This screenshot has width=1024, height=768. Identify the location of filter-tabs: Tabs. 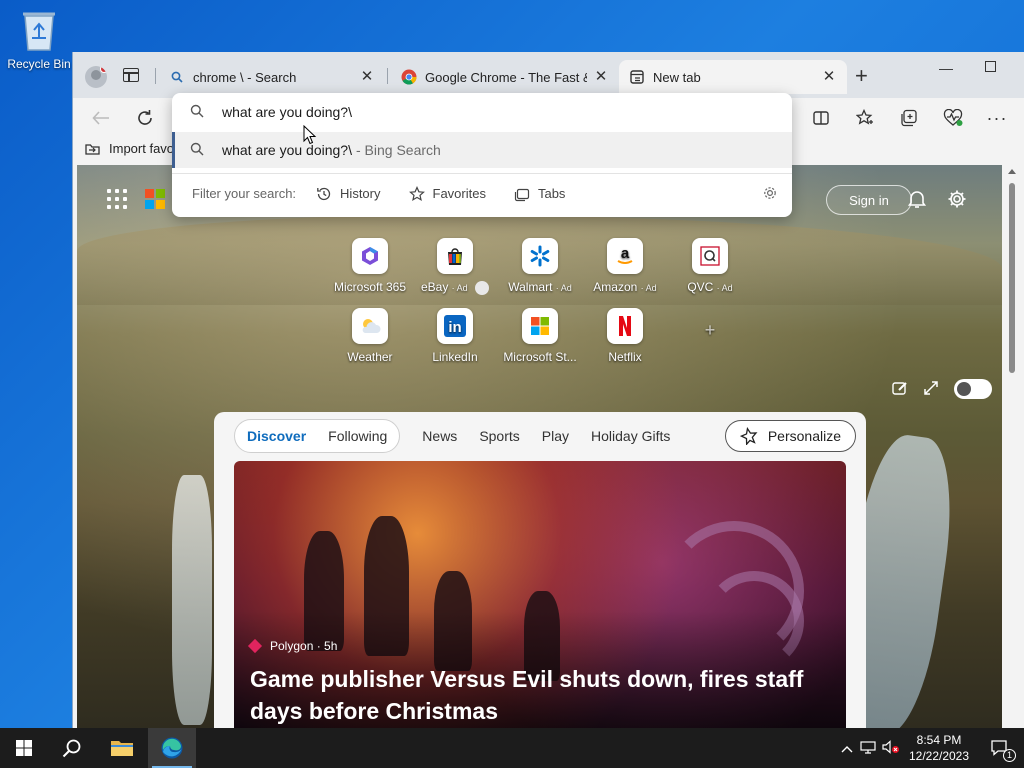
(539, 194).